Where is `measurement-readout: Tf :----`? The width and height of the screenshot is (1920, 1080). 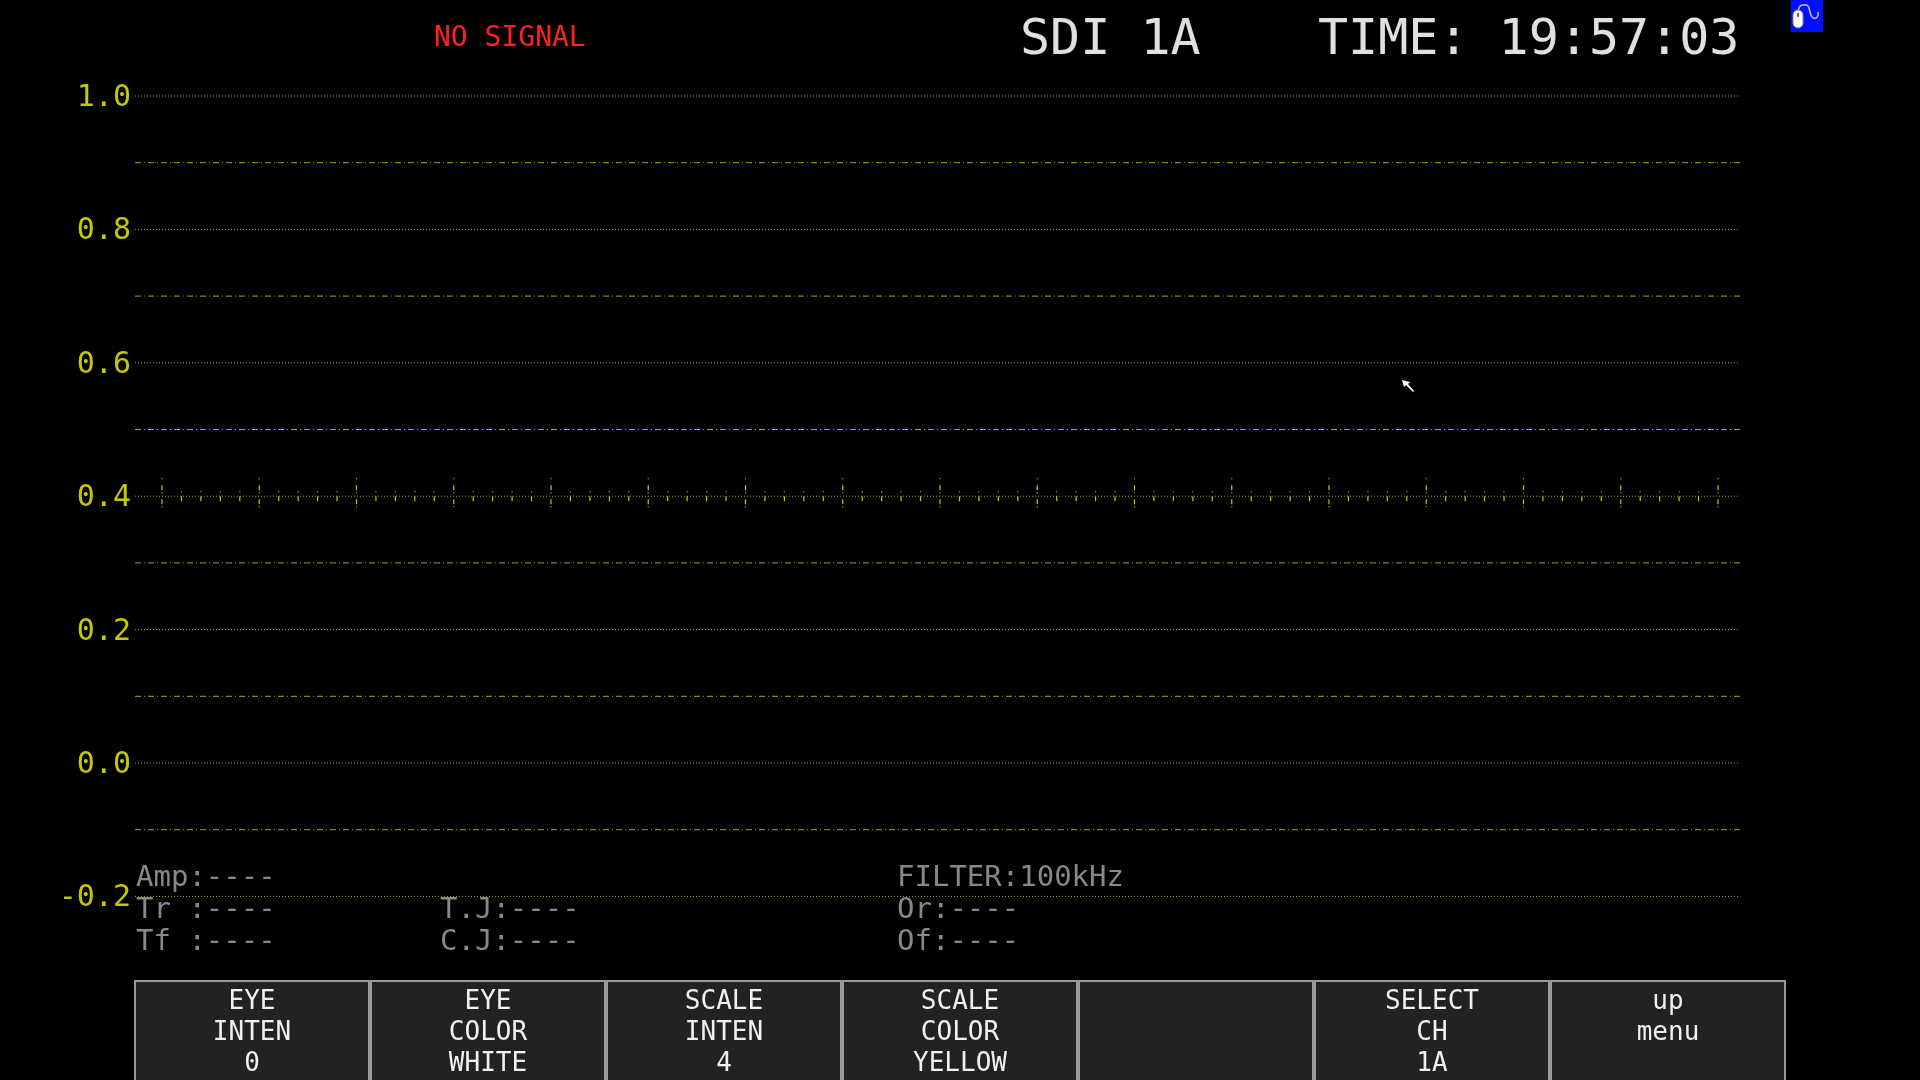 measurement-readout: Tf :---- is located at coordinates (206, 940).